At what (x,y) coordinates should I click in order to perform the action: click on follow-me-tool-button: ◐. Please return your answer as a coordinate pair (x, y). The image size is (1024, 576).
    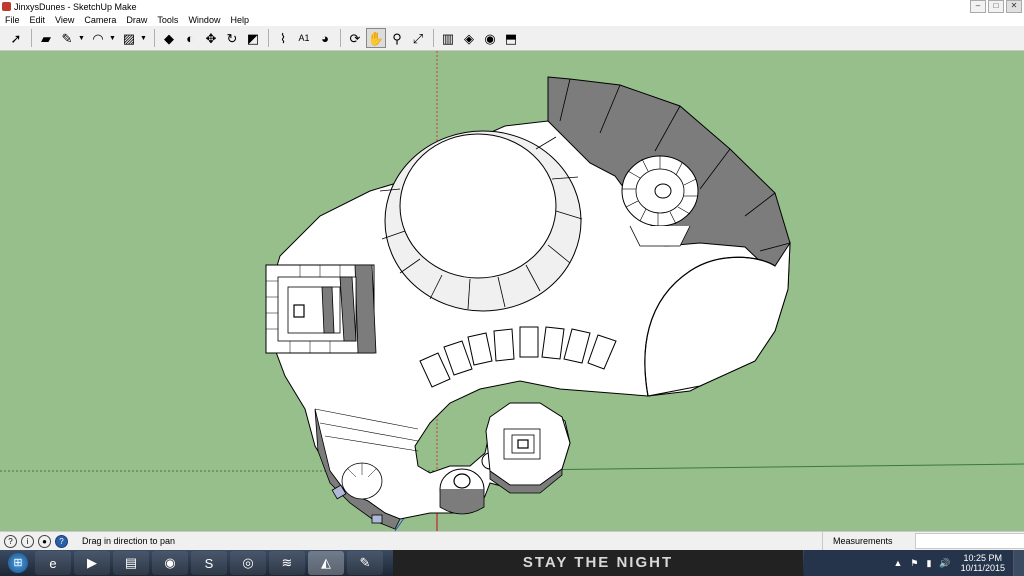
    Looking at the image, I should click on (190, 38).